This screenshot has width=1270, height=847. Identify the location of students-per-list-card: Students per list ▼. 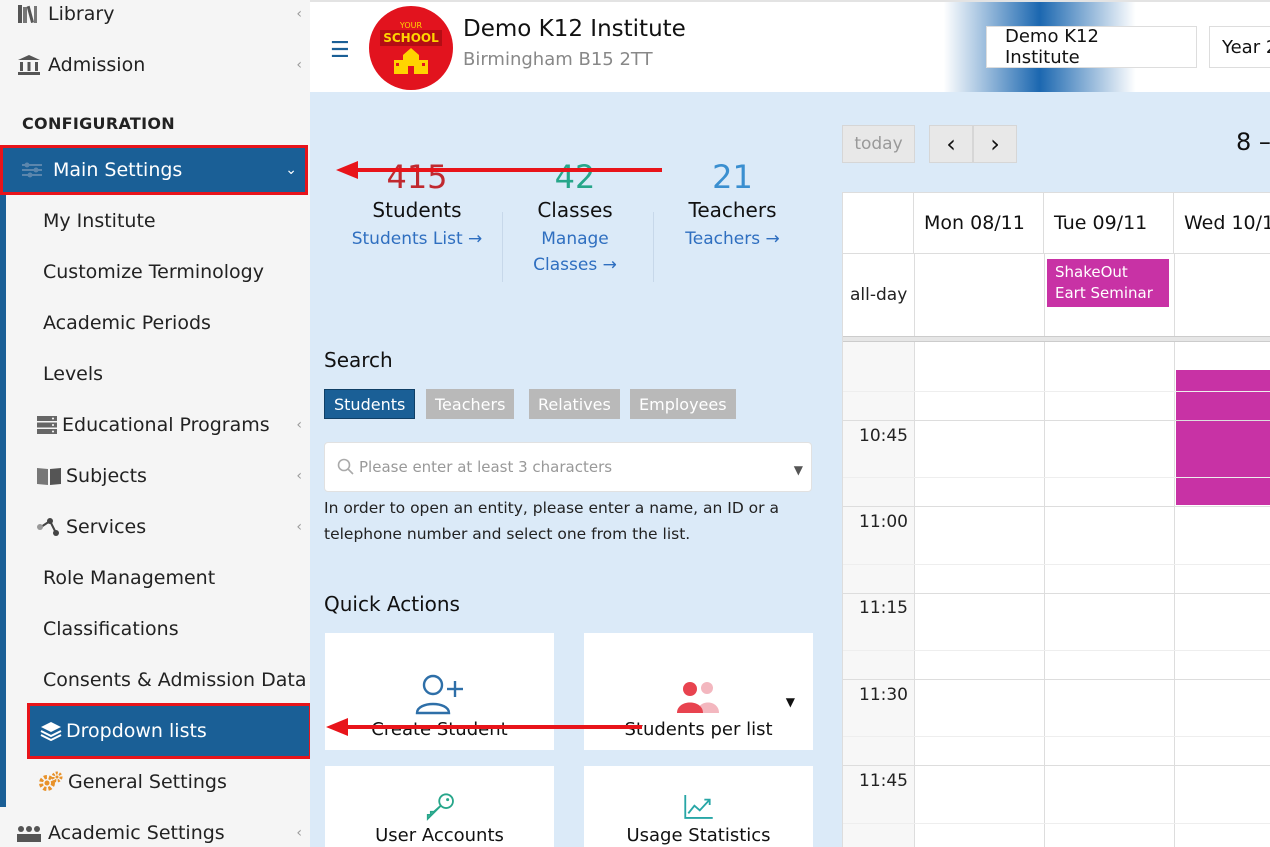
(698, 691).